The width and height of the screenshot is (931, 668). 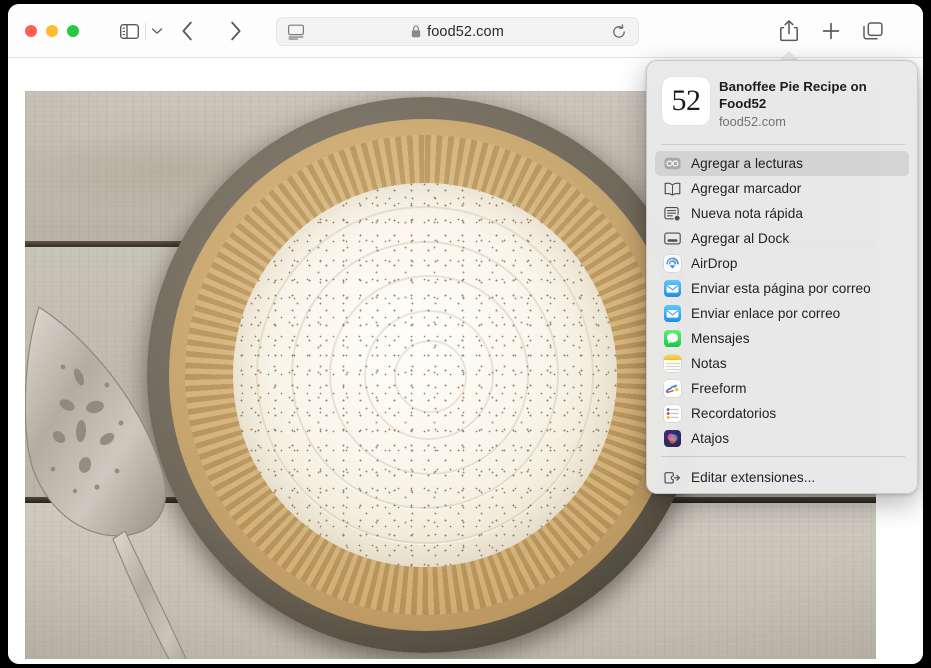 What do you see at coordinates (672, 338) in the screenshot?
I see `messages-icon` at bounding box center [672, 338].